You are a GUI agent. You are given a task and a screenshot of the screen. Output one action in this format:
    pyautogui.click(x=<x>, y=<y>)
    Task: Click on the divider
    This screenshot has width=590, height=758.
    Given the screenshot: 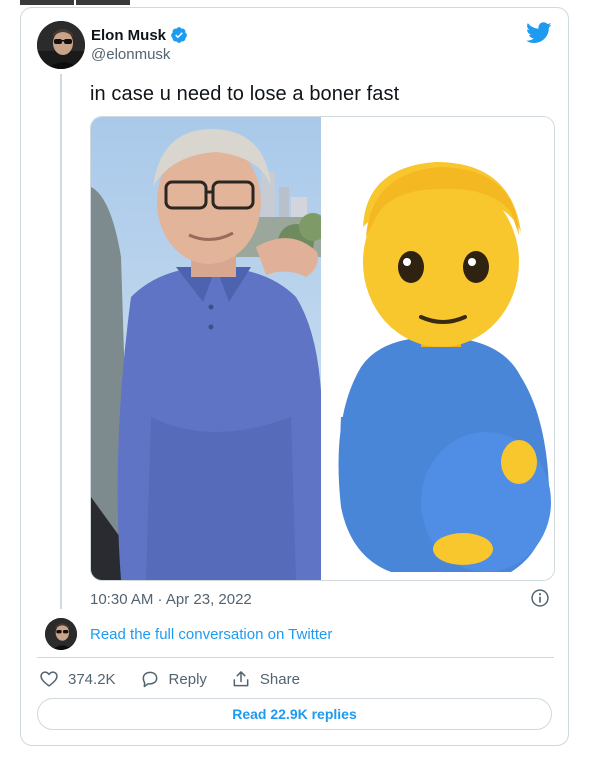 What is the action you would take?
    pyautogui.click(x=295, y=657)
    